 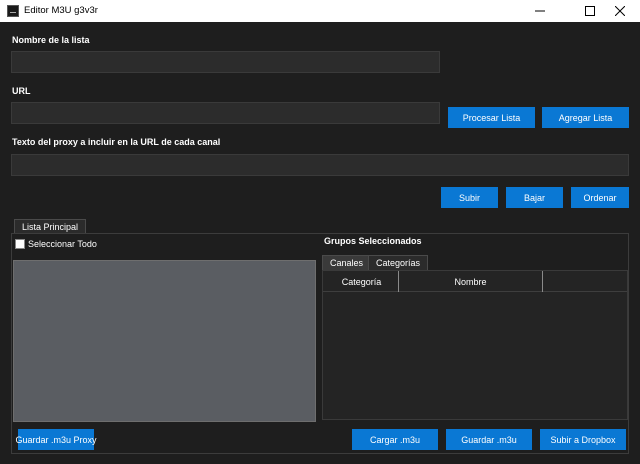 What do you see at coordinates (225, 62) in the screenshot?
I see `list-name-input` at bounding box center [225, 62].